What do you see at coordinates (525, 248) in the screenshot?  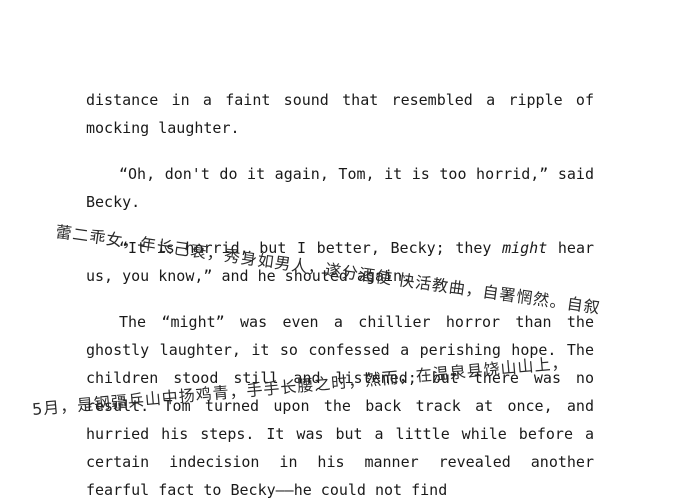 I see `emphasis-might: might` at bounding box center [525, 248].